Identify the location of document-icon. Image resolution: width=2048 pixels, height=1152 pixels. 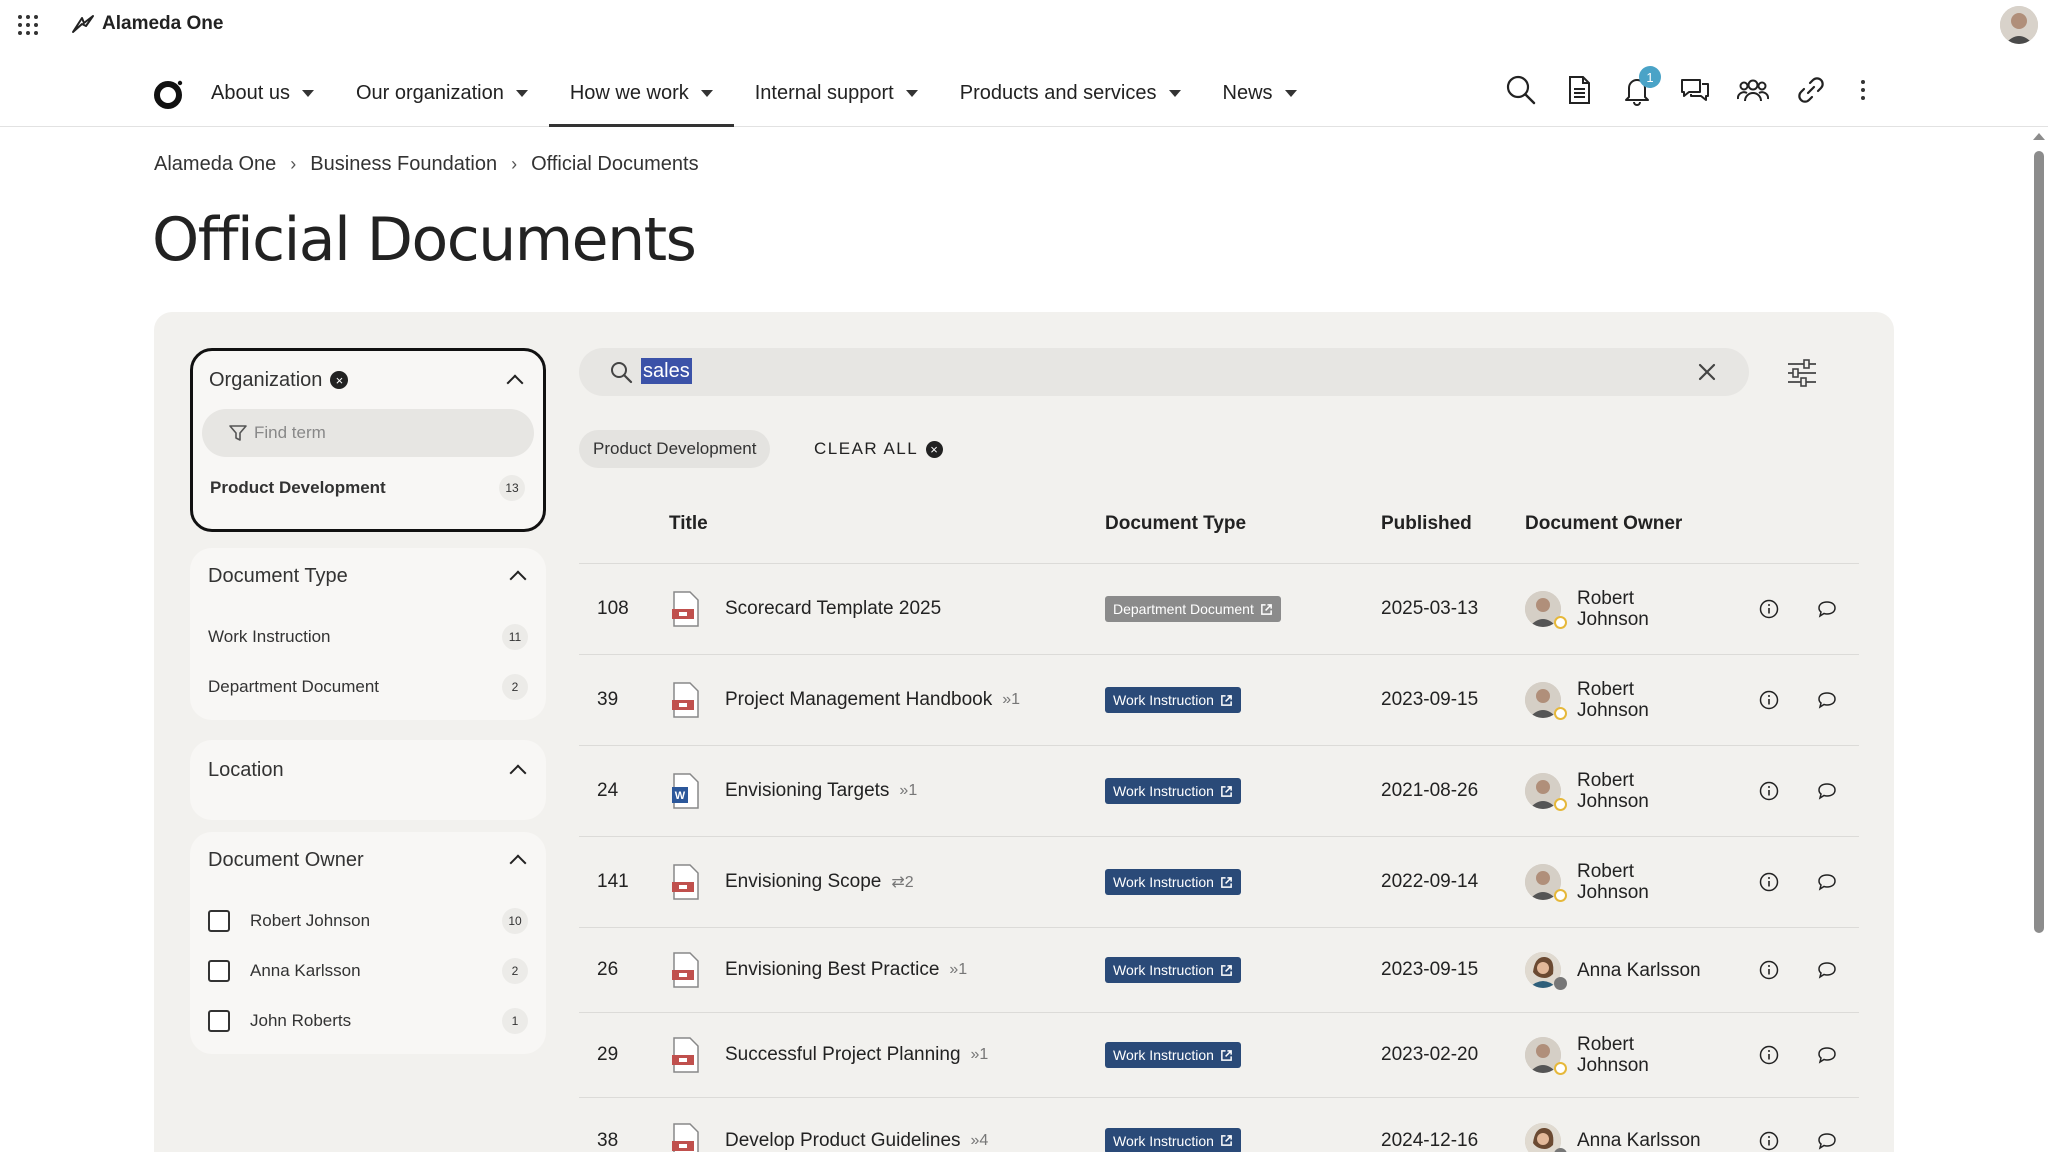
(1579, 90).